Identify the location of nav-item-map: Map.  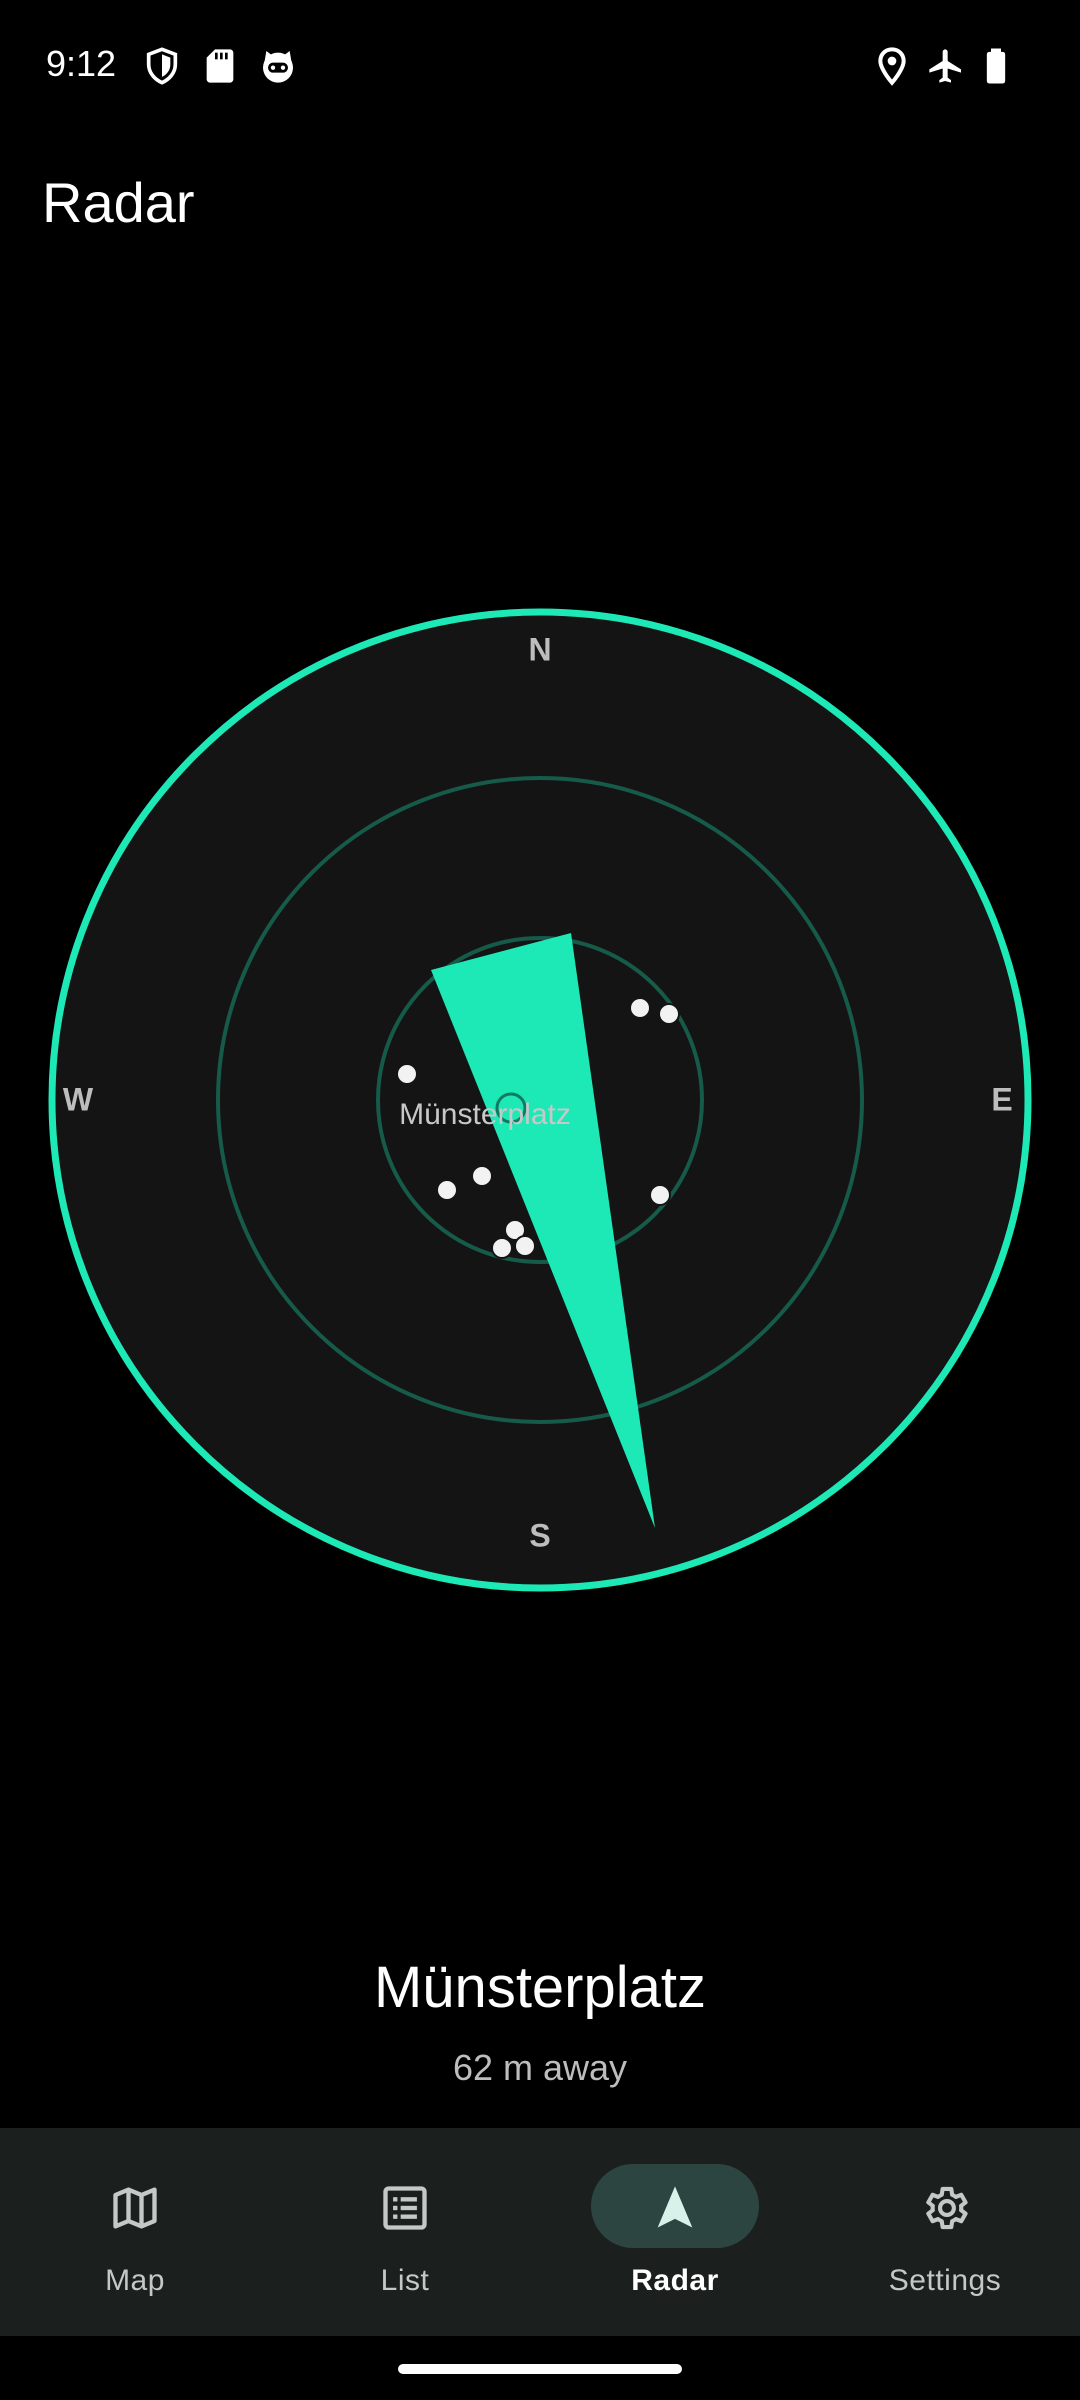
(135, 2232).